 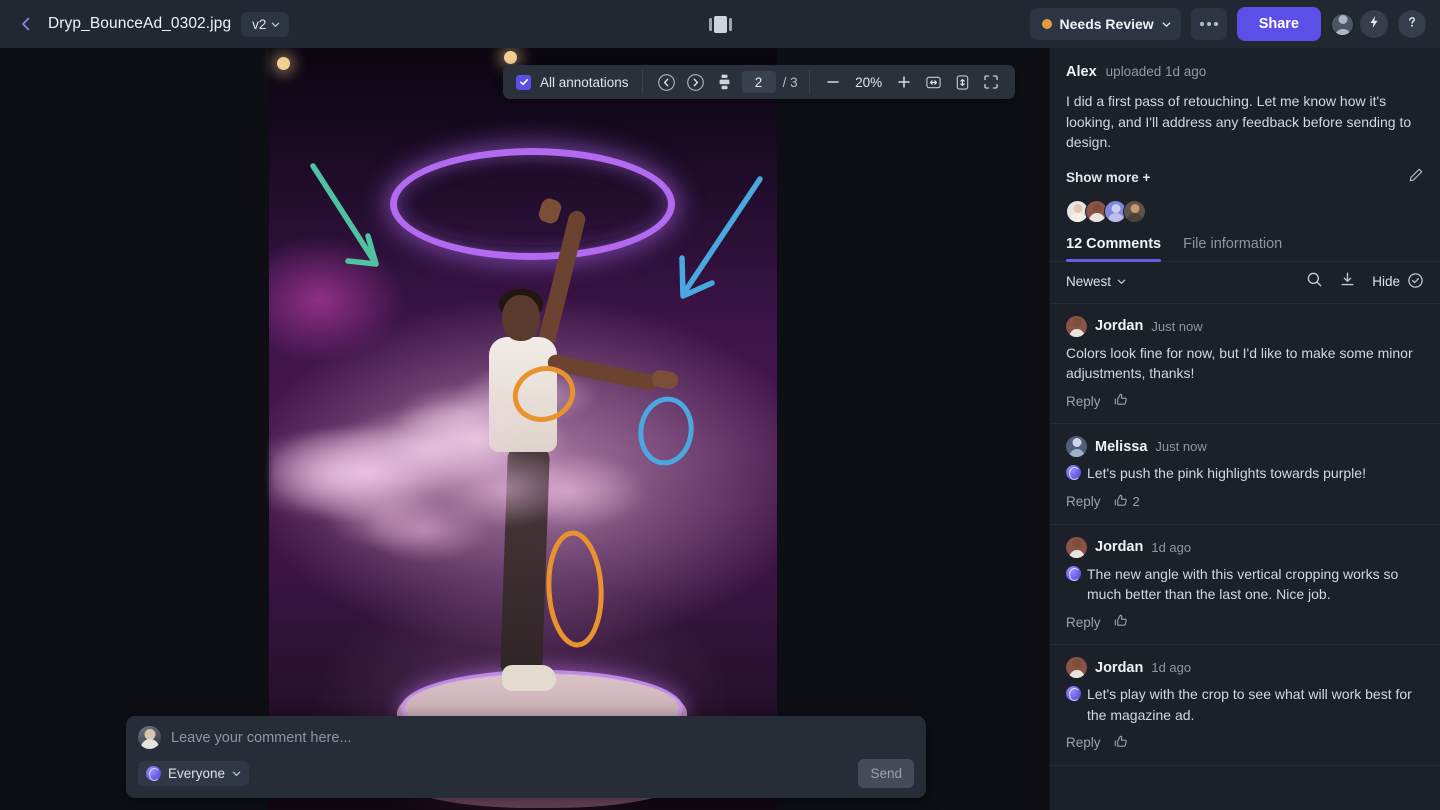 What do you see at coordinates (1096, 281) in the screenshot?
I see `sort-selector: Newest` at bounding box center [1096, 281].